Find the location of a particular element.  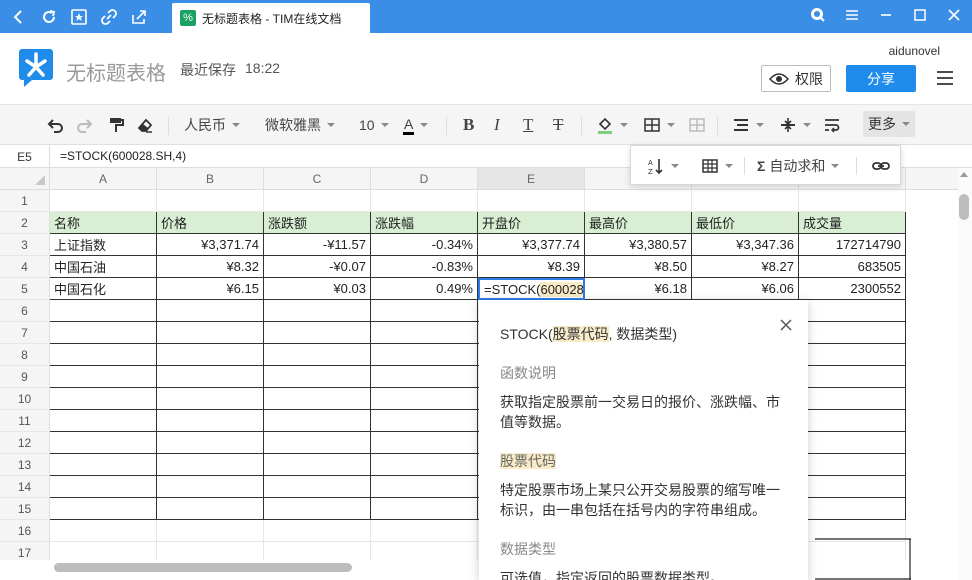

row-header: 4 is located at coordinates (25, 267).